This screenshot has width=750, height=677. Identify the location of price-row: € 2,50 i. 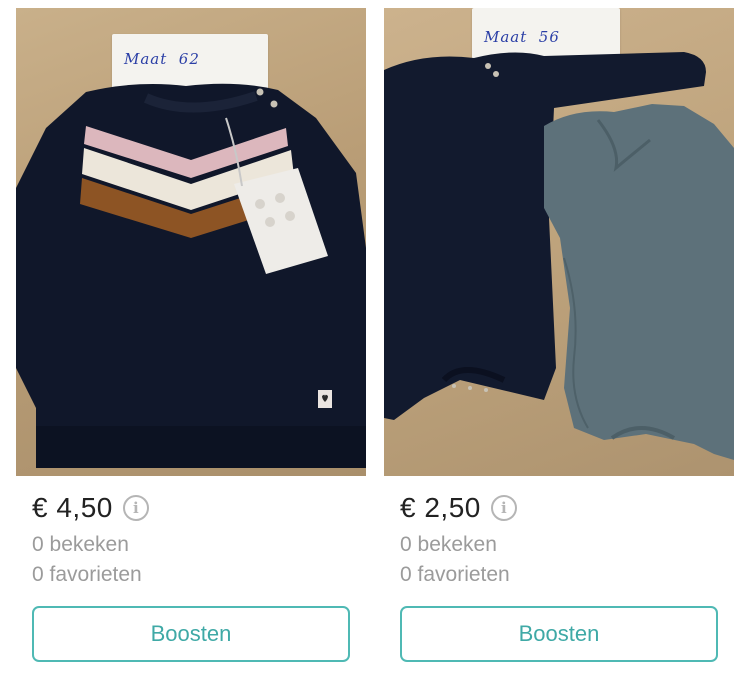
(458, 508).